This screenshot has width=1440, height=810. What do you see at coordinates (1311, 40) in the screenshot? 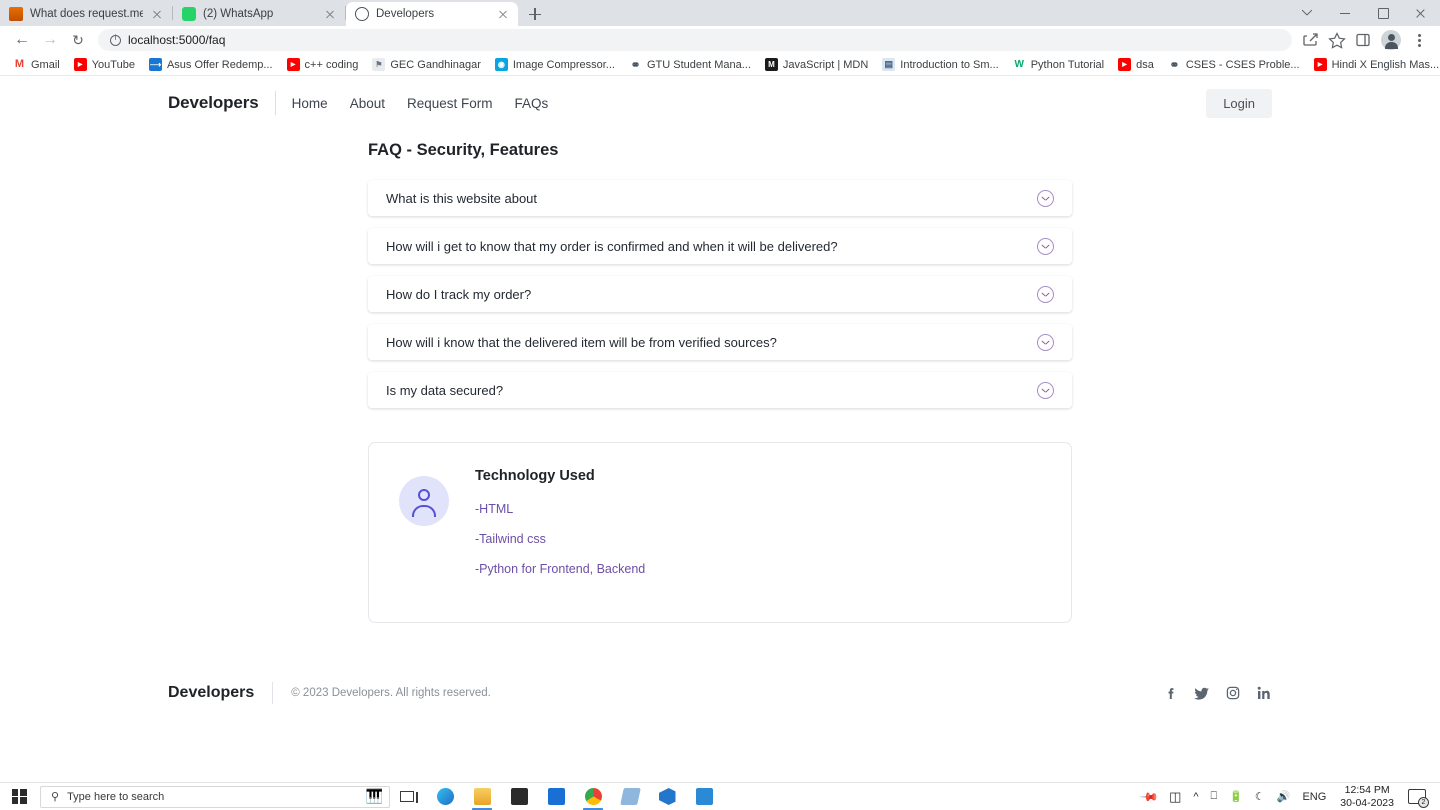
I see `share-icon` at bounding box center [1311, 40].